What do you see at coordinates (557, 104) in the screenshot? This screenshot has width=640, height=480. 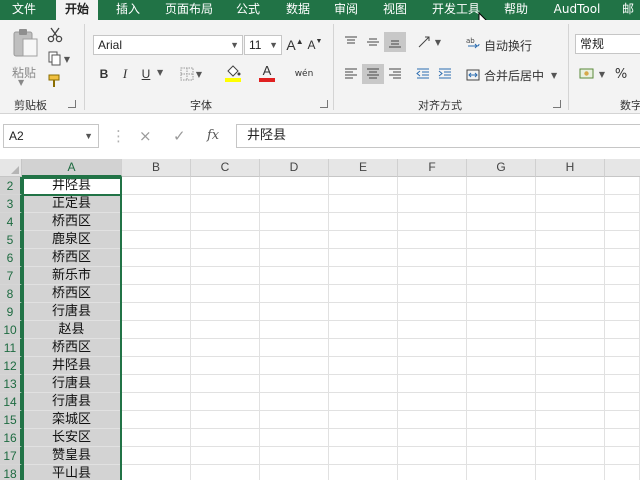 I see `alignment-launcher-icon` at bounding box center [557, 104].